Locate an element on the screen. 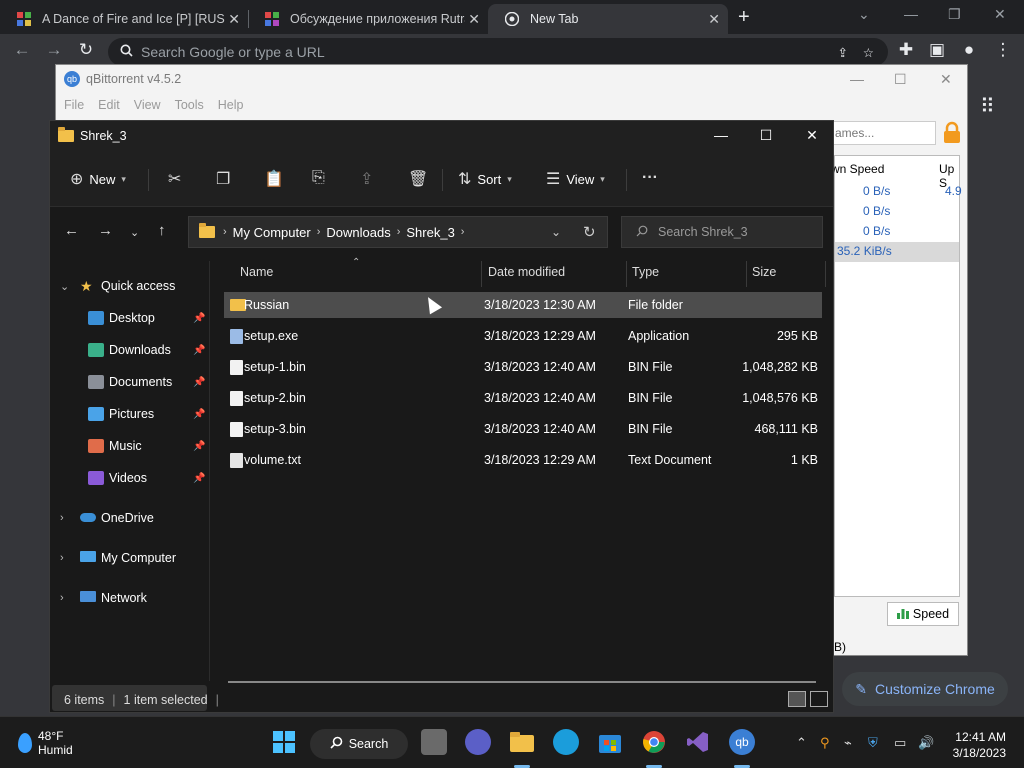 The height and width of the screenshot is (768, 1024). file-explorer-taskbar-icon is located at coordinates (522, 742).